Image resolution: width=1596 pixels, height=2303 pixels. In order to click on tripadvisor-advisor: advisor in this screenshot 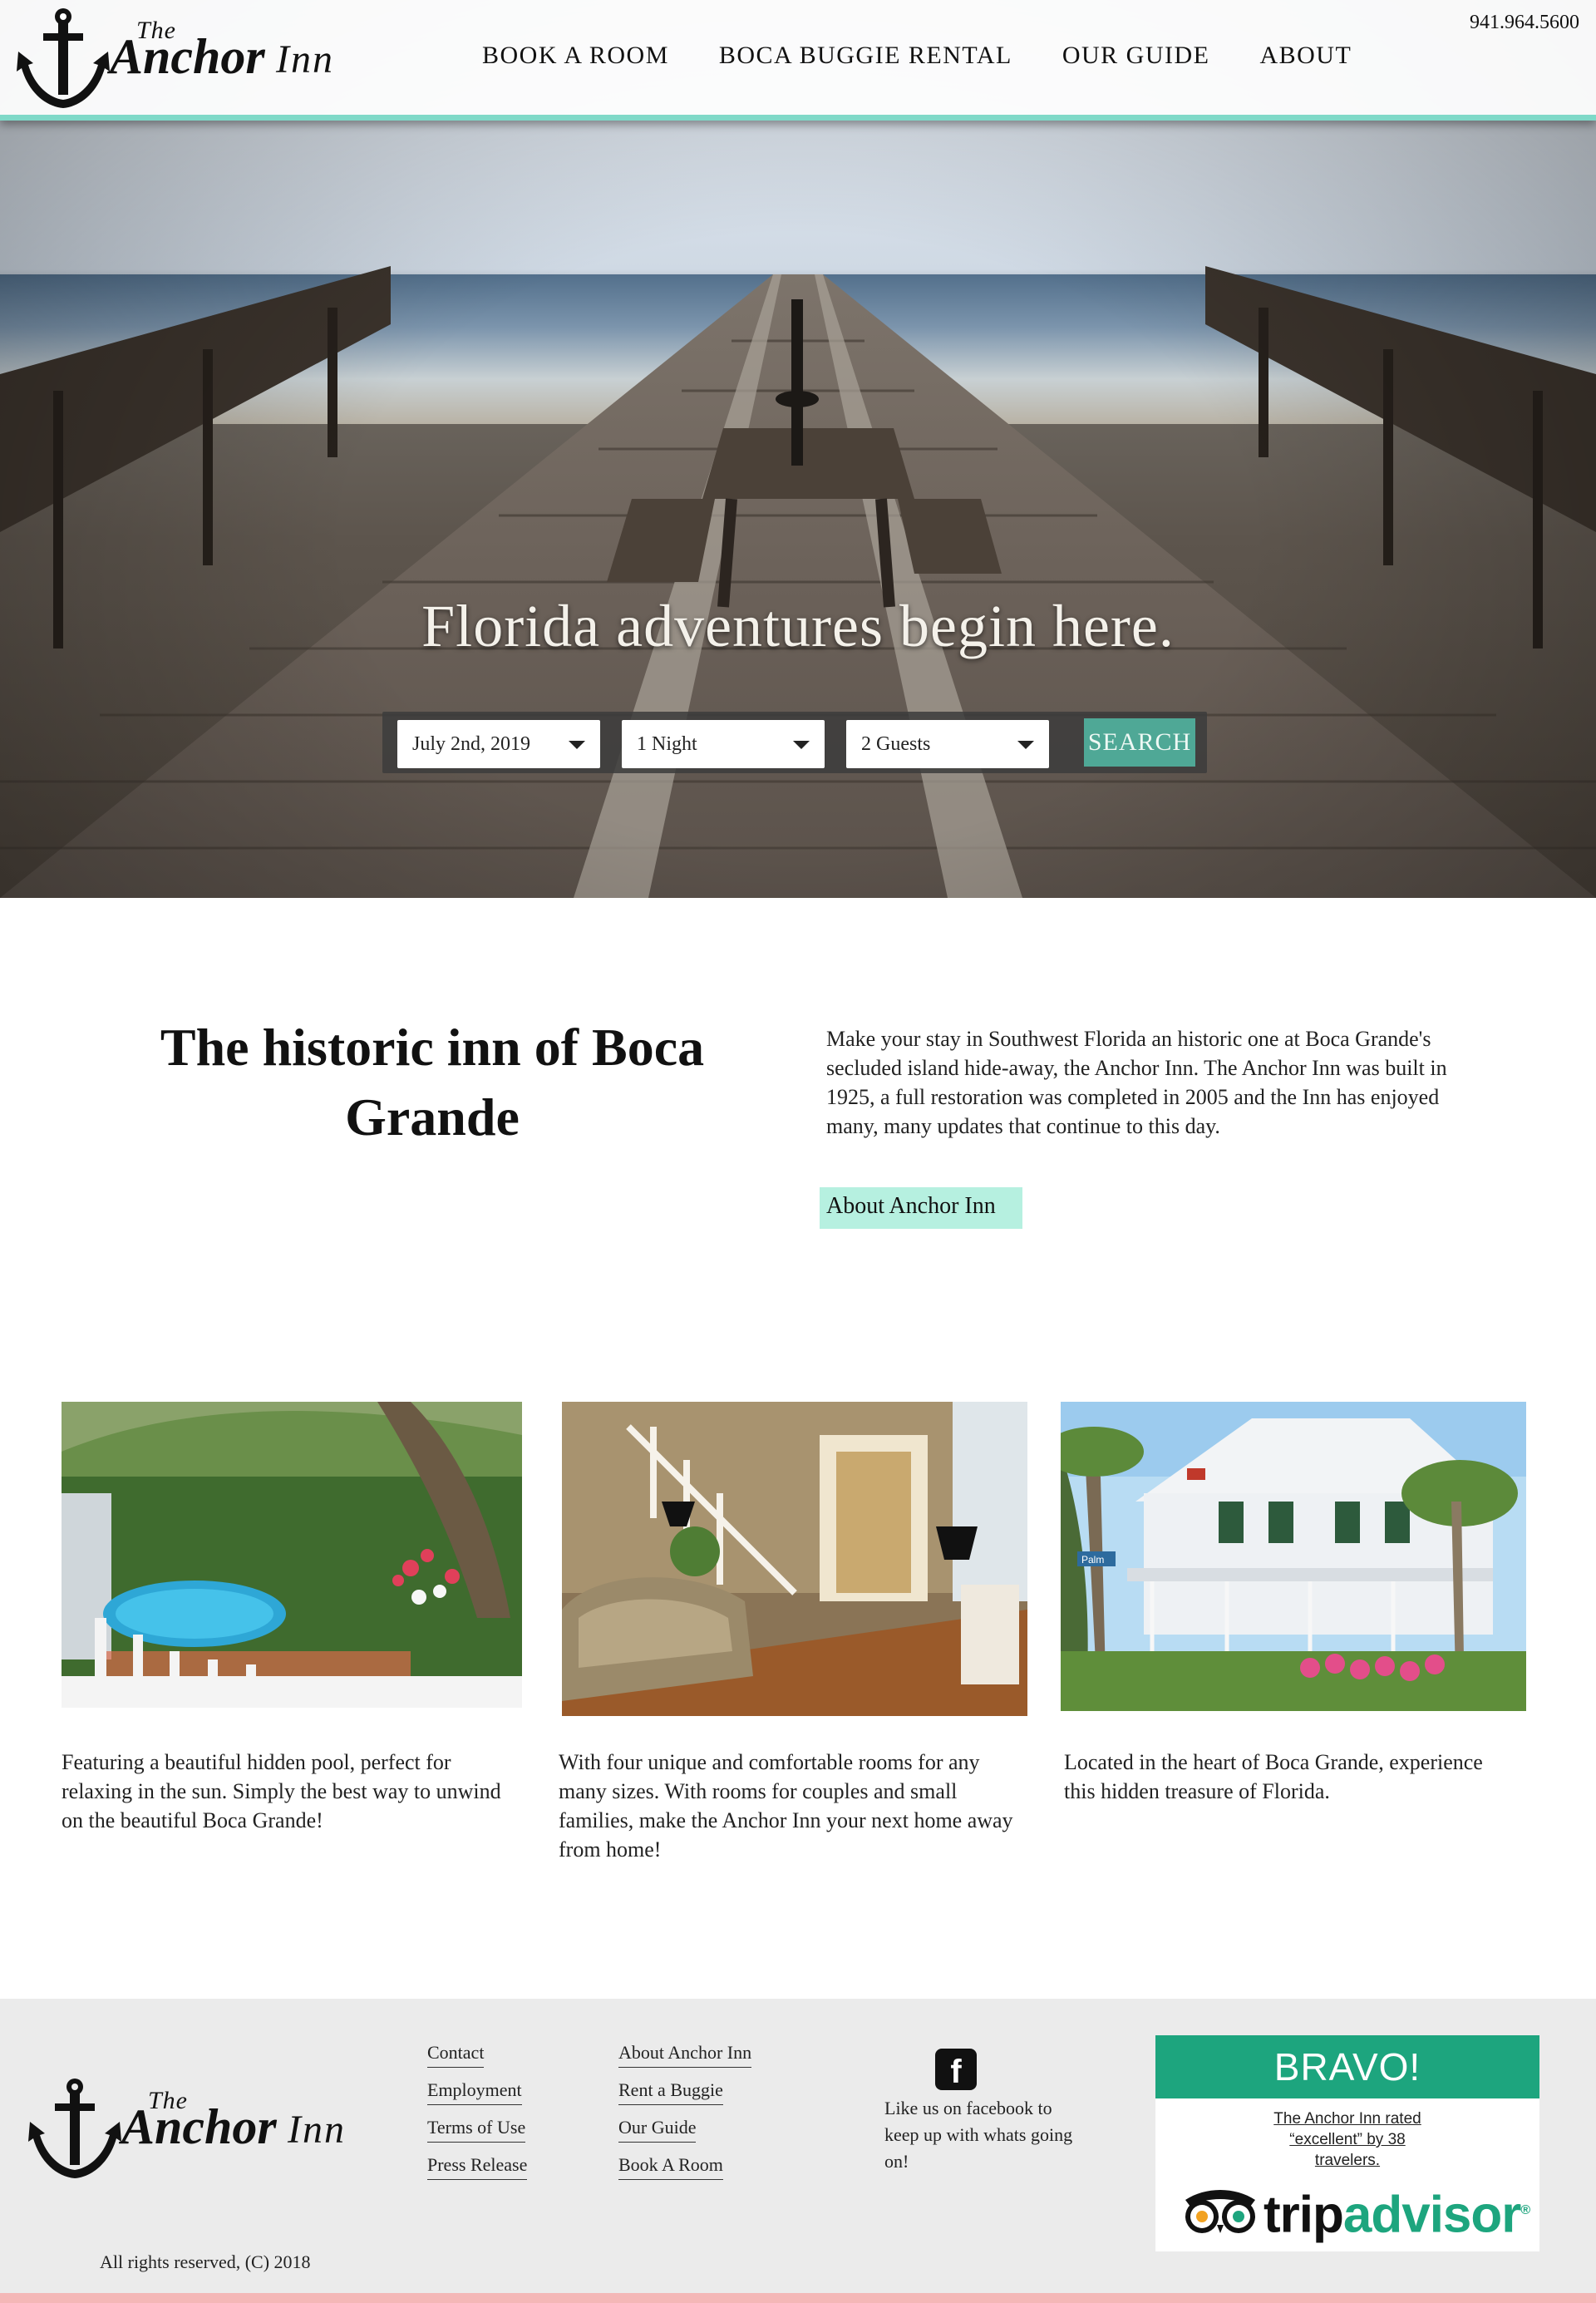, I will do `click(1432, 2215)`.